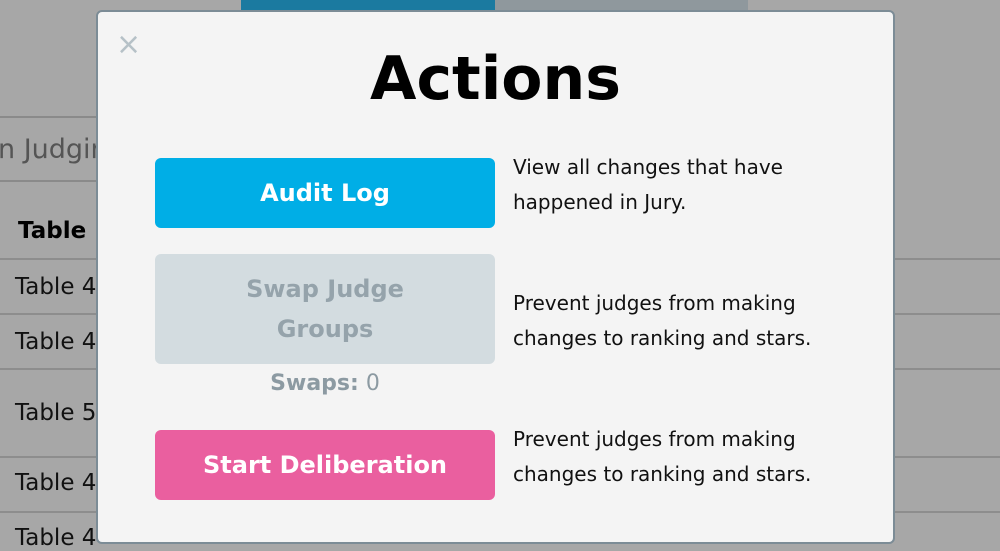  I want to click on swaps-label: Swaps:, so click(314, 383).